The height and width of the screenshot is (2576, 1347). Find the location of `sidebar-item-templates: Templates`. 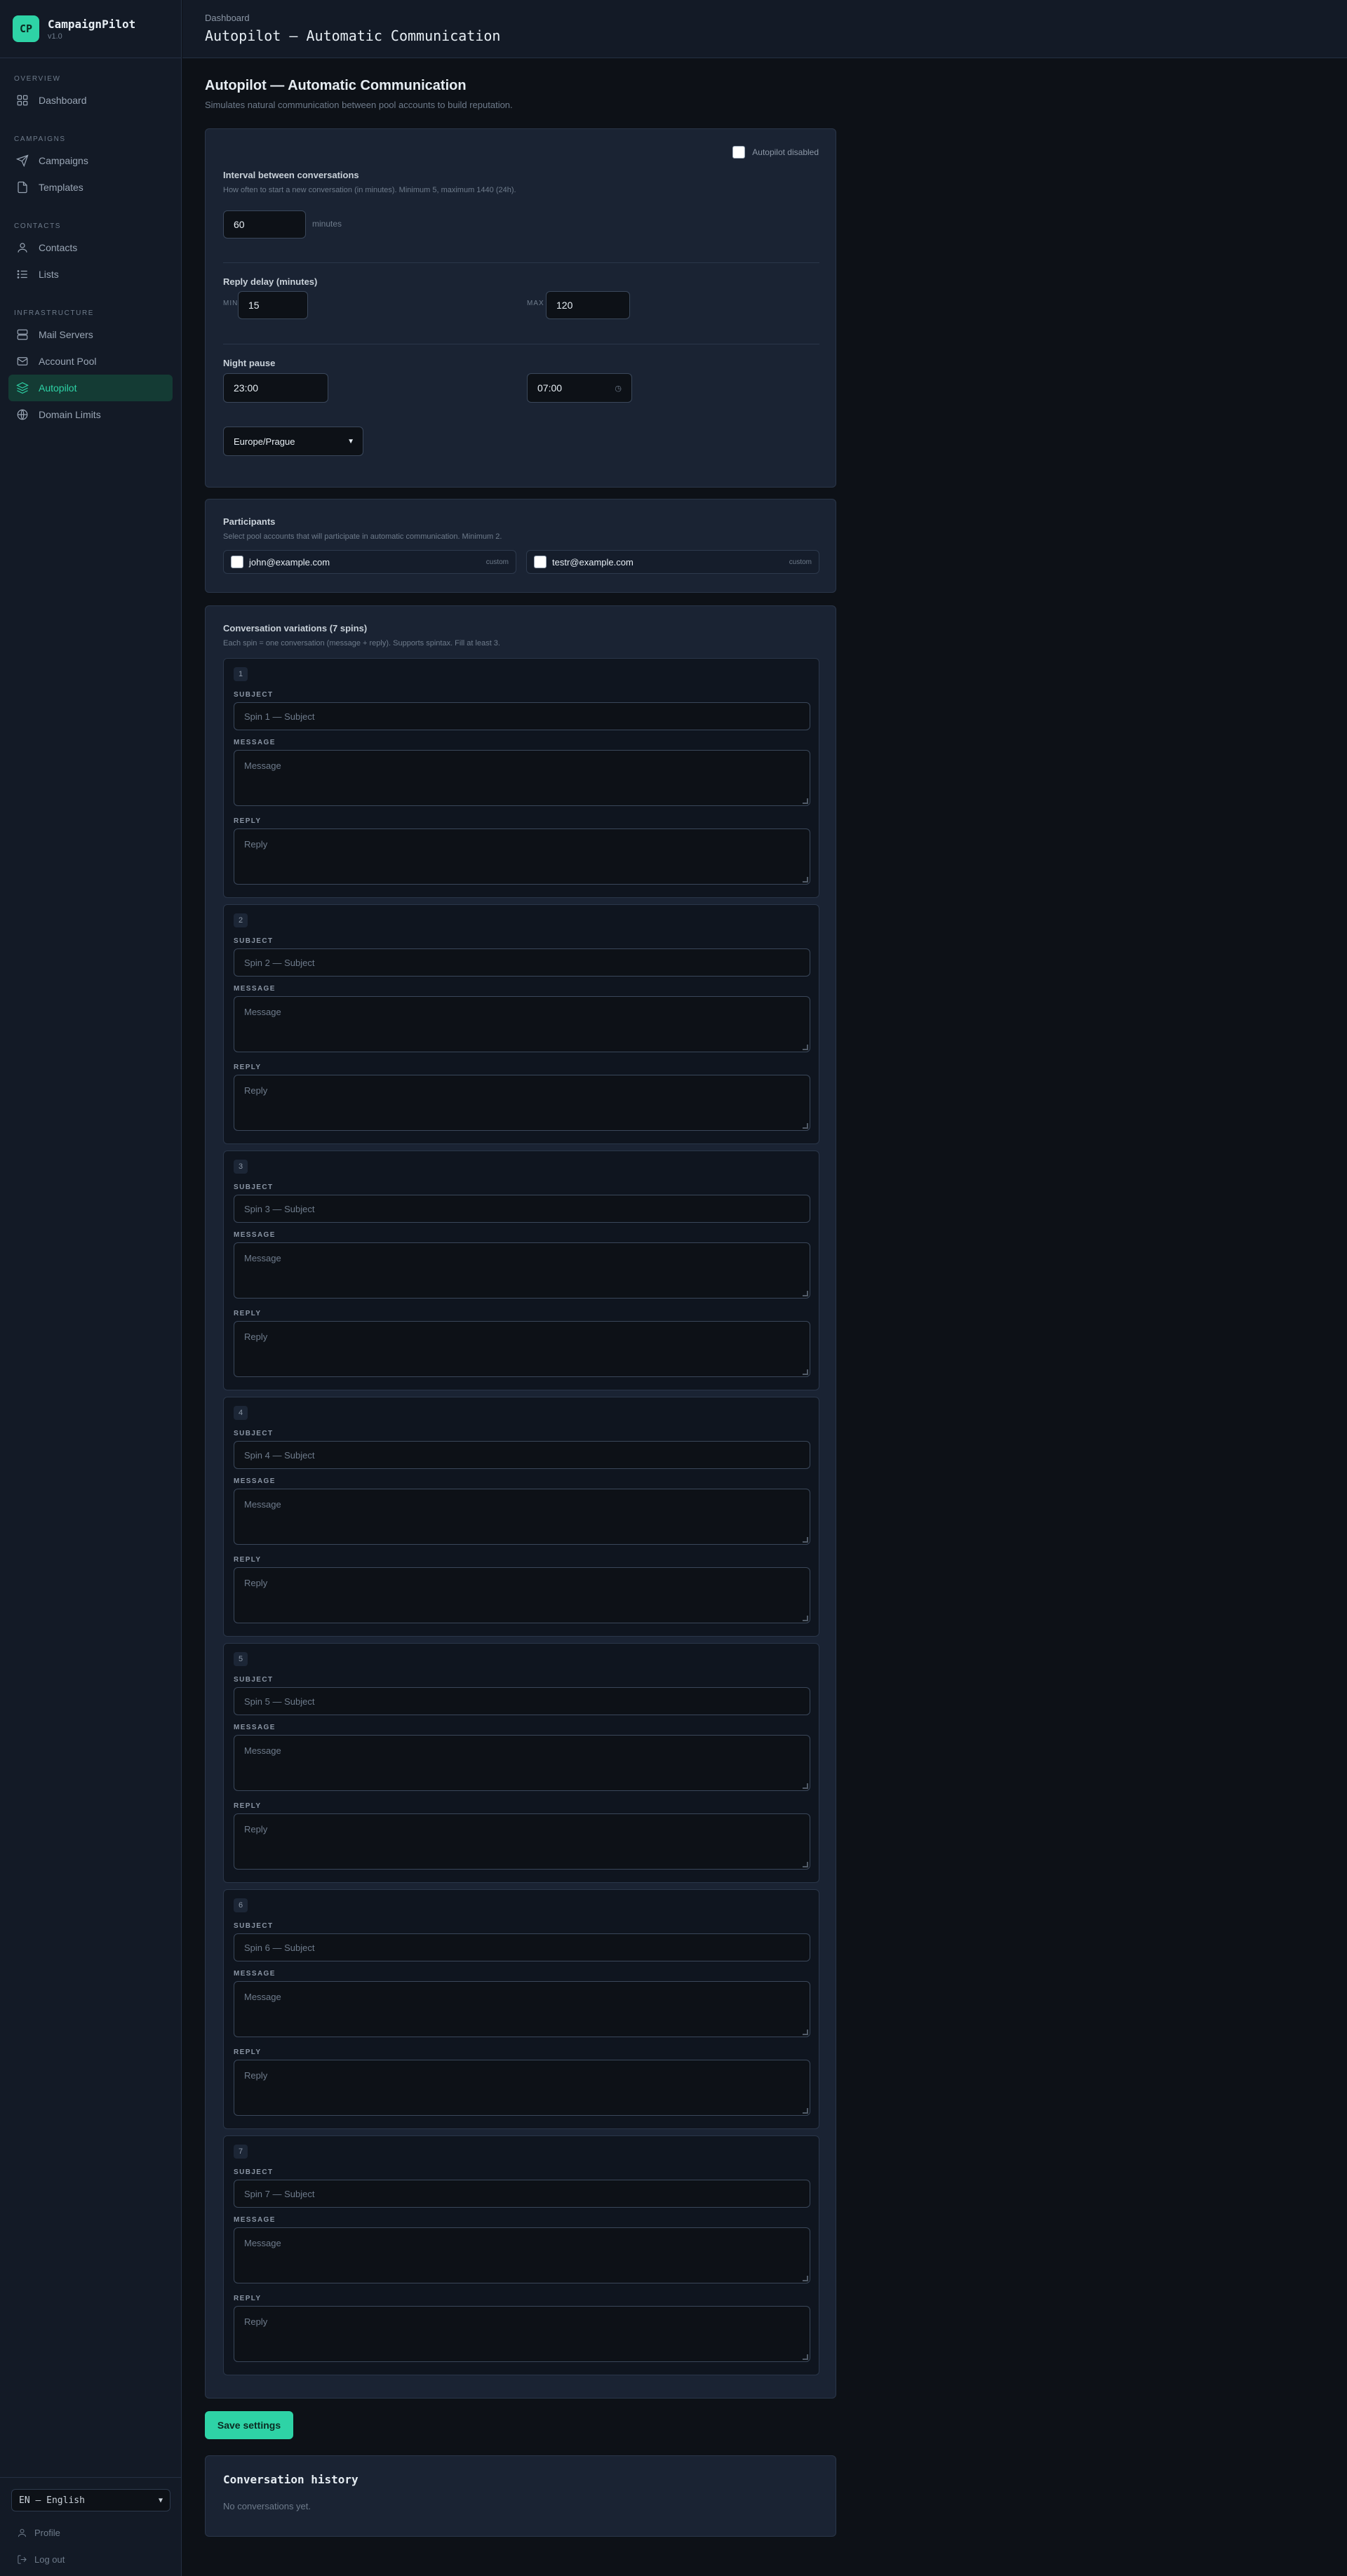

sidebar-item-templates: Templates is located at coordinates (90, 187).